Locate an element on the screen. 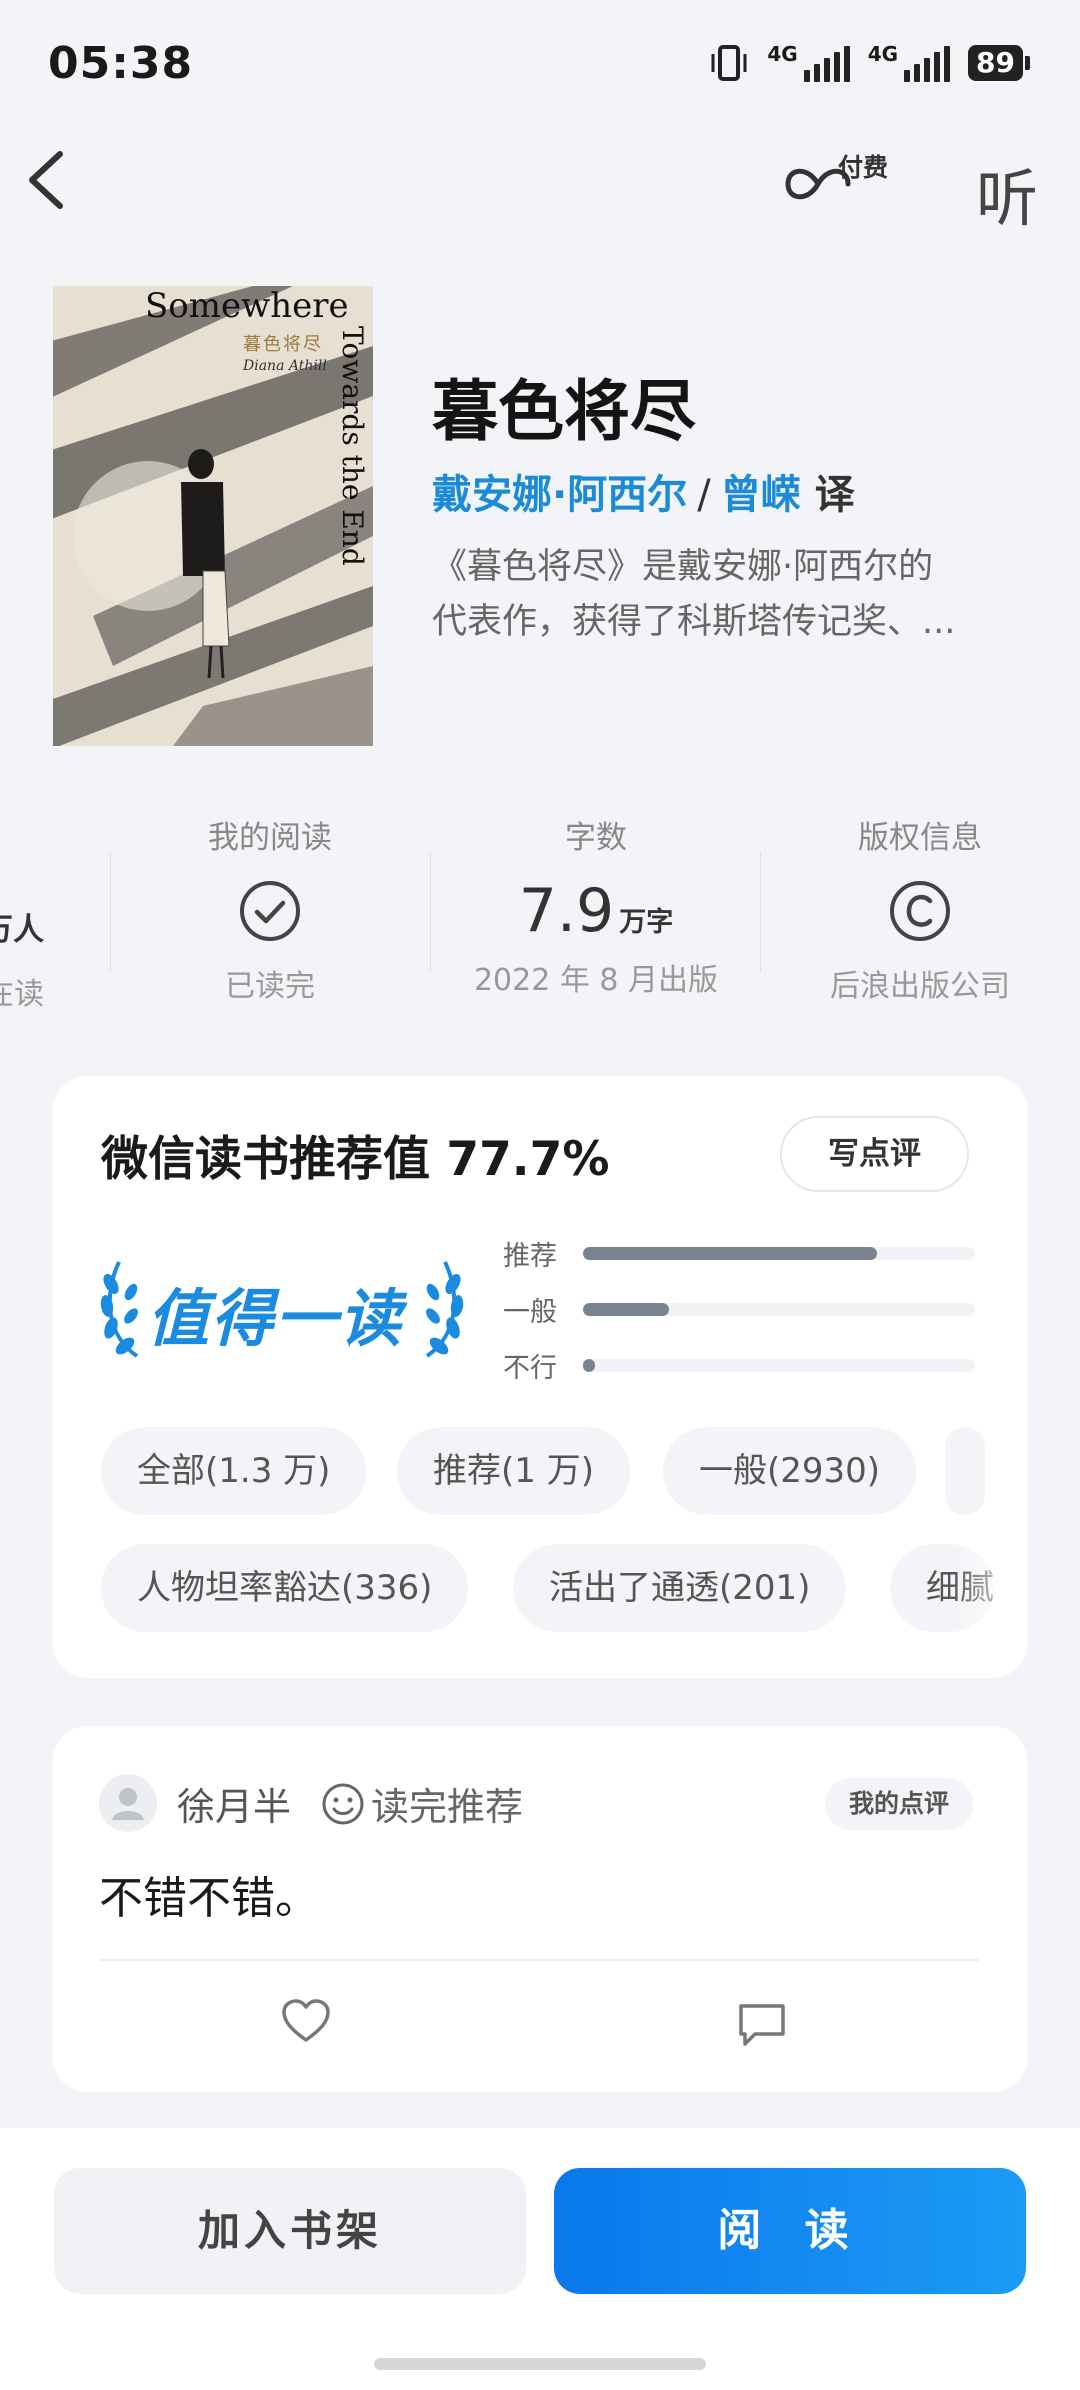 This screenshot has width=1080, height=2390. publisher: 后浪出版公司 is located at coordinates (920, 986).